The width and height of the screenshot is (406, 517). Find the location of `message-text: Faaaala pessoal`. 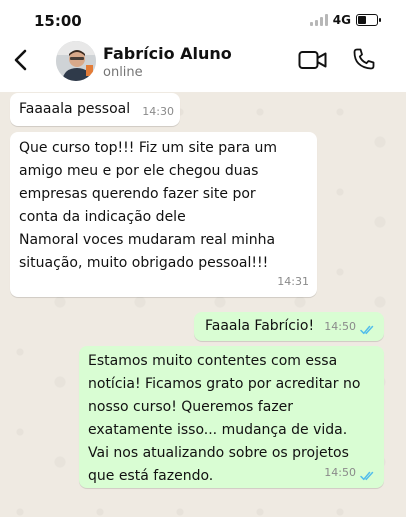

message-text: Faaaala pessoal is located at coordinates (75, 109).